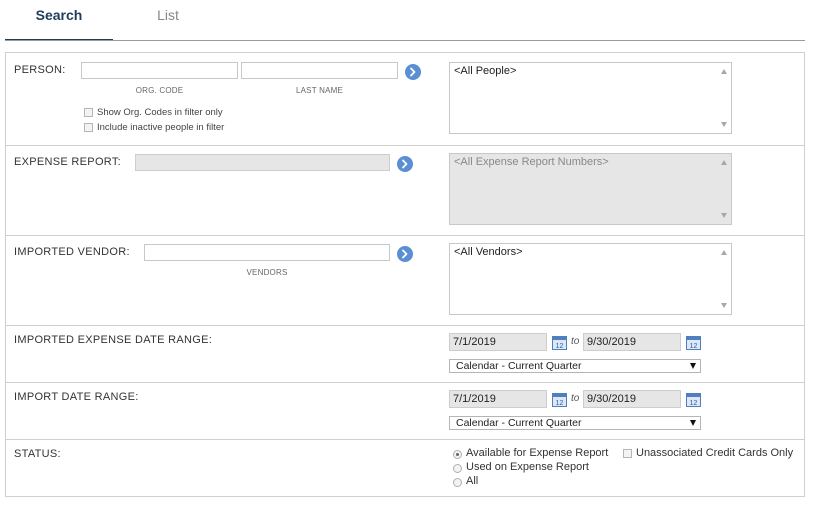  What do you see at coordinates (160, 112) in the screenshot?
I see `show-org-codes-label: Show Org. Codes in filter only` at bounding box center [160, 112].